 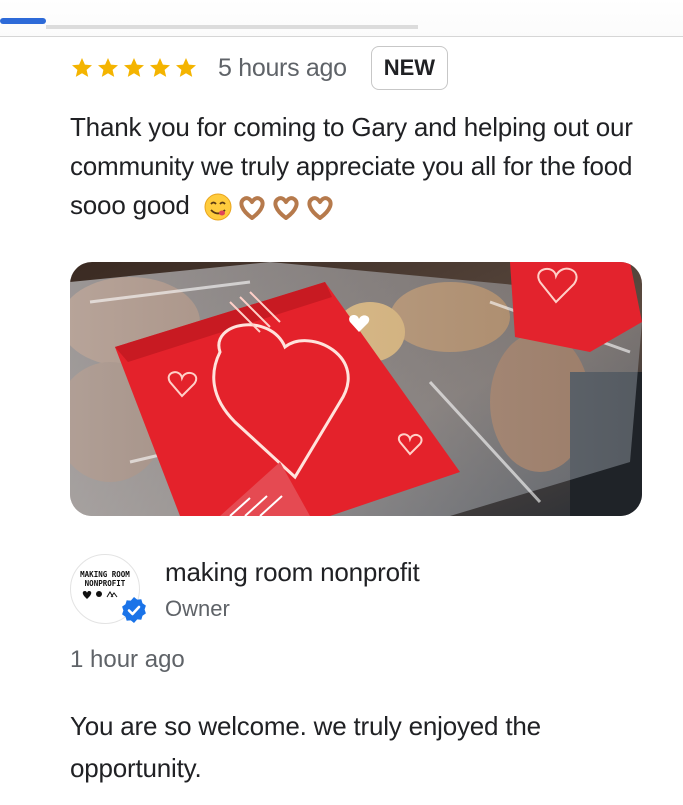 What do you see at coordinates (127, 659) in the screenshot?
I see `reply-timestamp: 1 hour ago` at bounding box center [127, 659].